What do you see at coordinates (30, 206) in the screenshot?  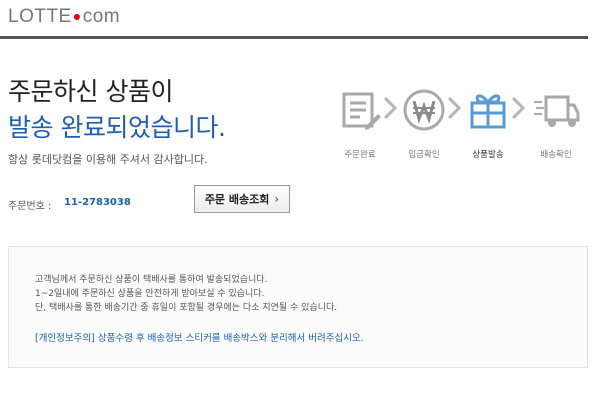 I see `order-number-label: 주문번호 :` at bounding box center [30, 206].